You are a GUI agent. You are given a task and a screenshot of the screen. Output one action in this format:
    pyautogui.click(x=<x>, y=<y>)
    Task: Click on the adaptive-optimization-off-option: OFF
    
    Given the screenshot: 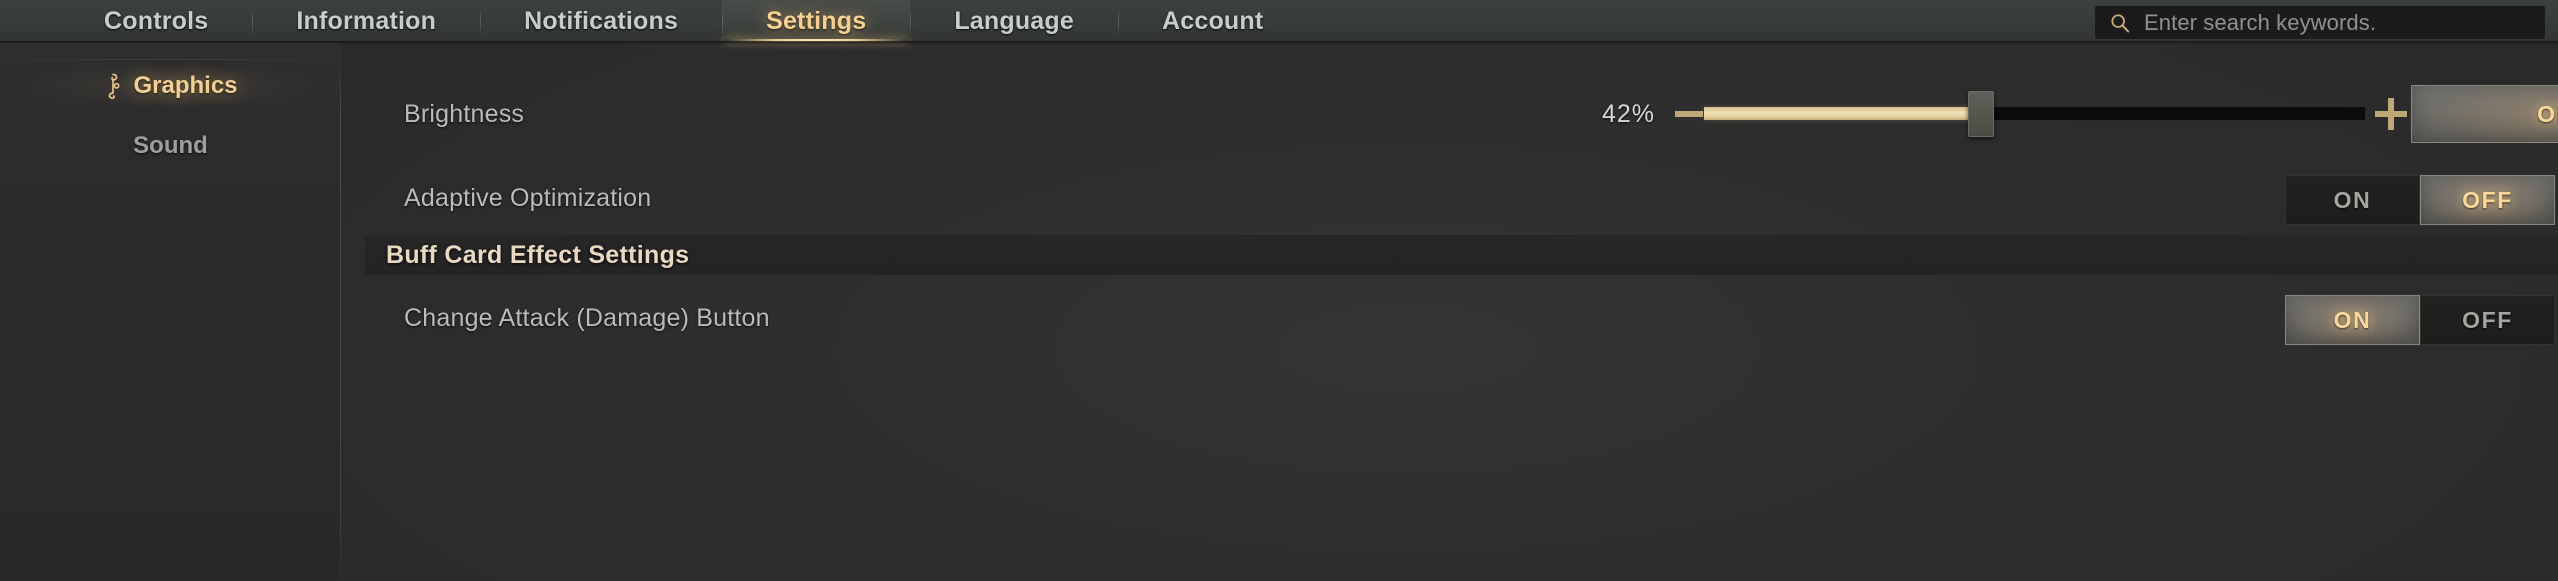 What is the action you would take?
    pyautogui.click(x=2487, y=200)
    